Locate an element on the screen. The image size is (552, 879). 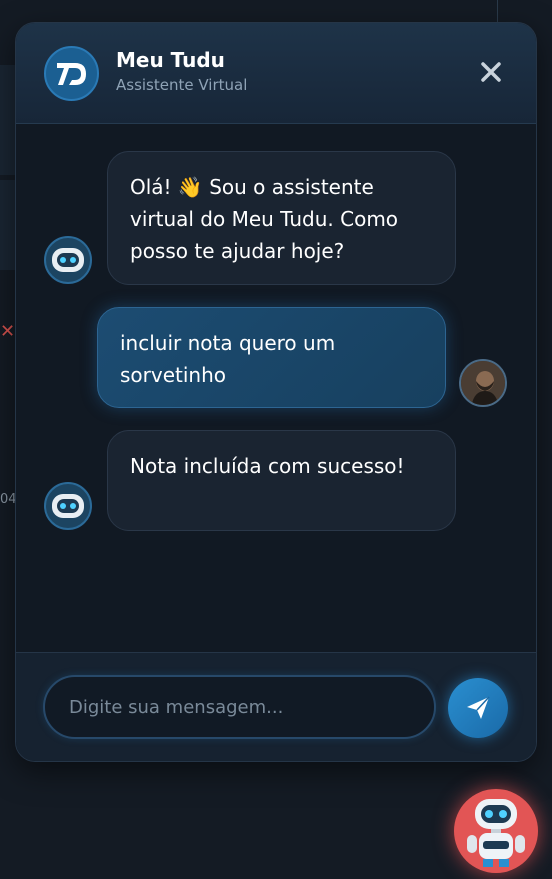
robot-mascot-icon is located at coordinates (496, 833).